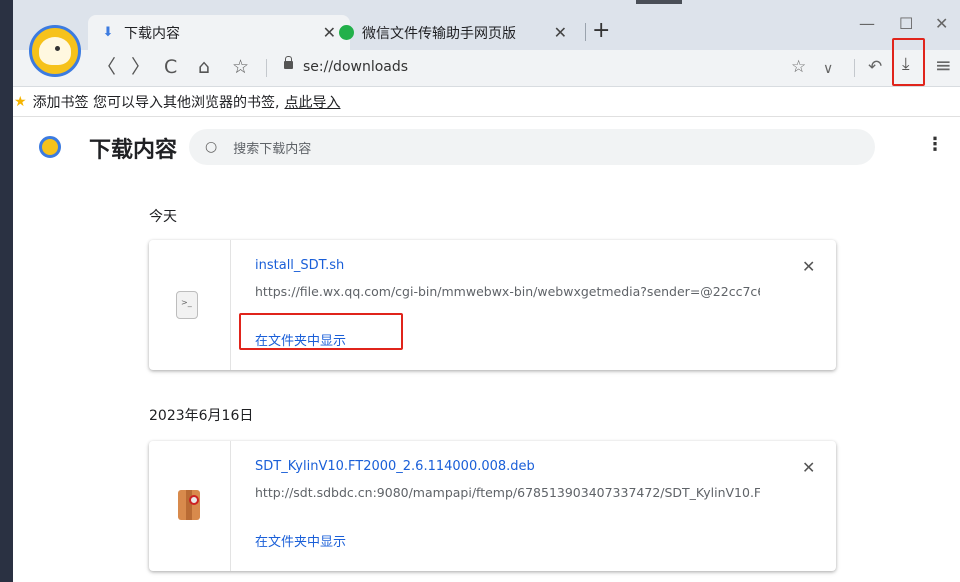 The image size is (960, 582). Describe the element at coordinates (941, 23) in the screenshot. I see `close-window-button: ✕` at that location.